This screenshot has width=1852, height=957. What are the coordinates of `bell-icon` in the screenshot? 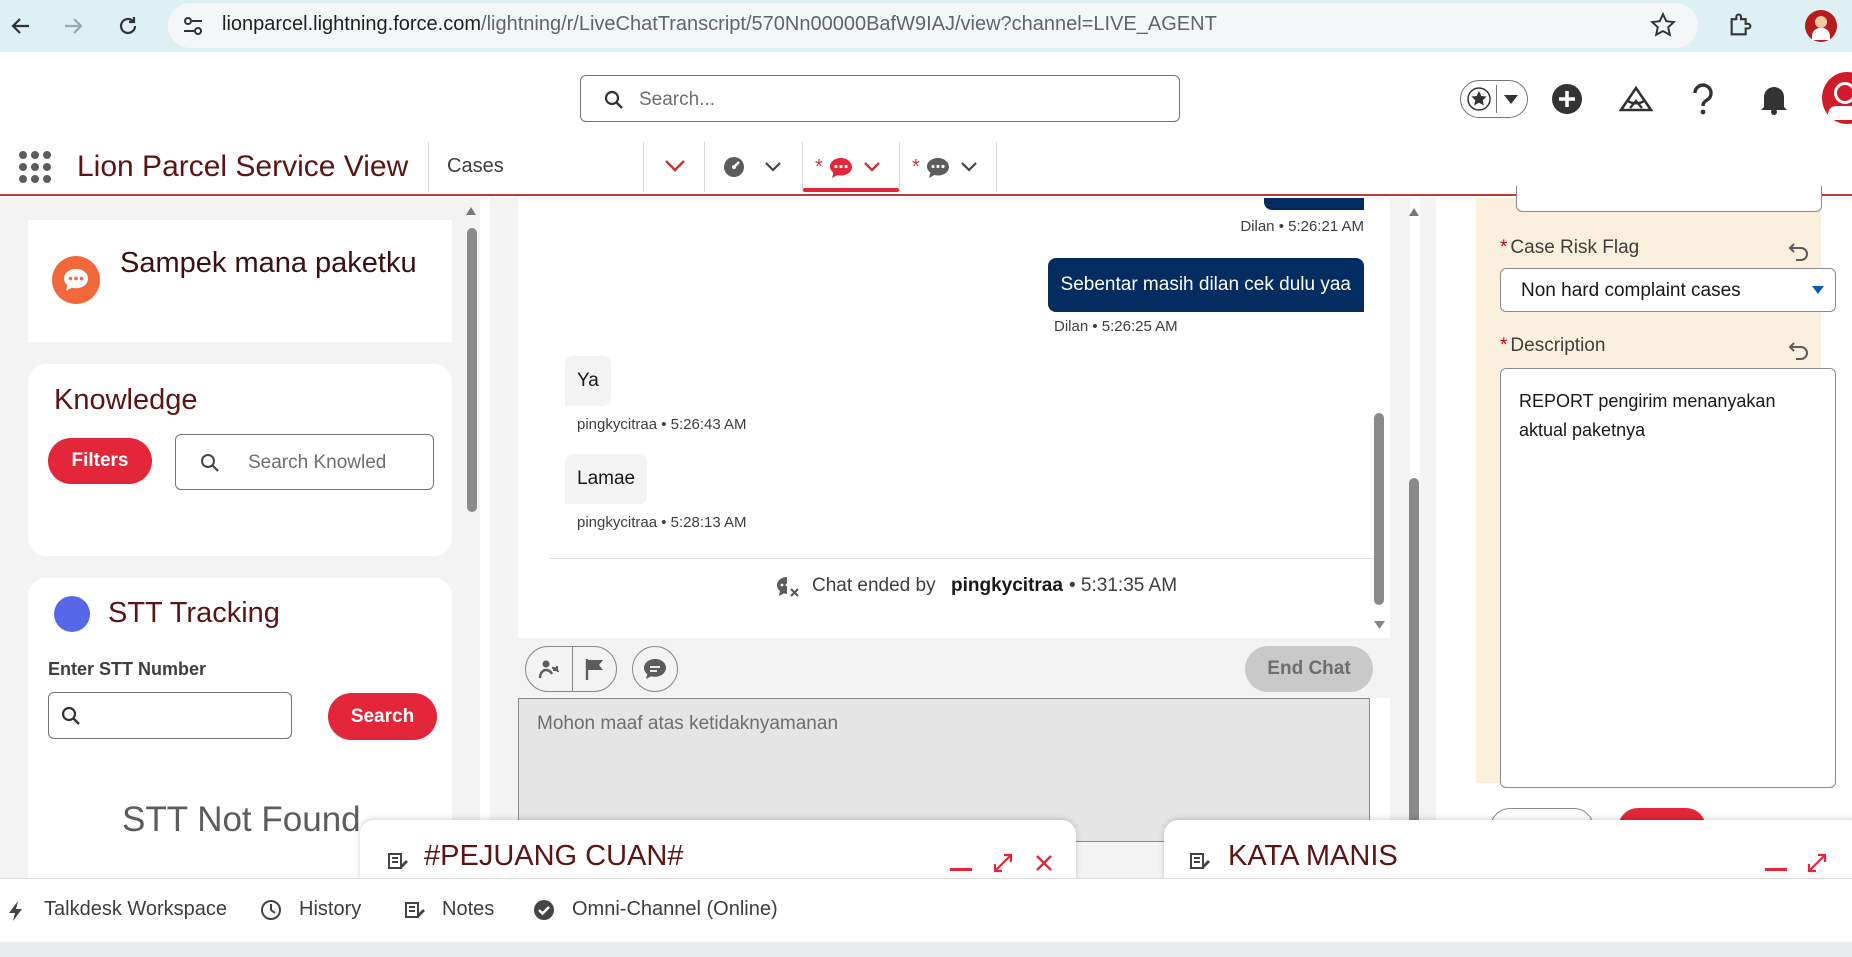 It's located at (1774, 101).